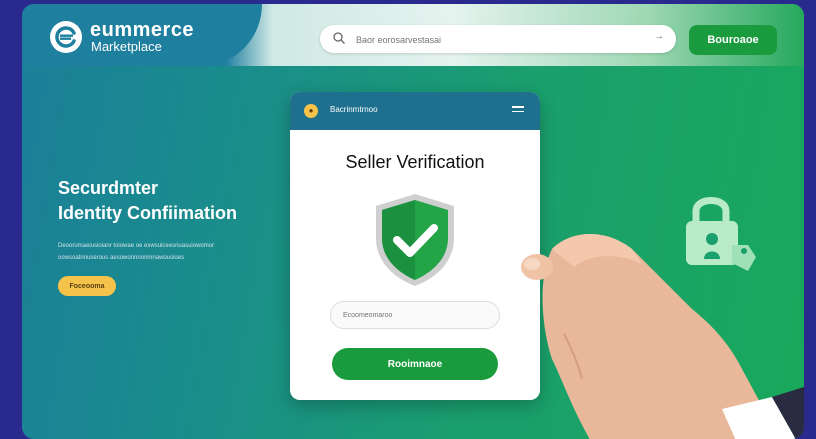  I want to click on arrow-icon: →, so click(659, 36).